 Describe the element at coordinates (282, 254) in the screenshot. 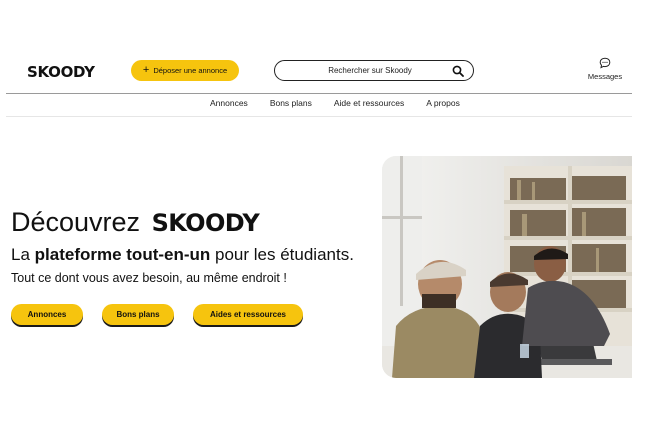

I see `hero-subtitle-end: pour les étudiants.` at that location.